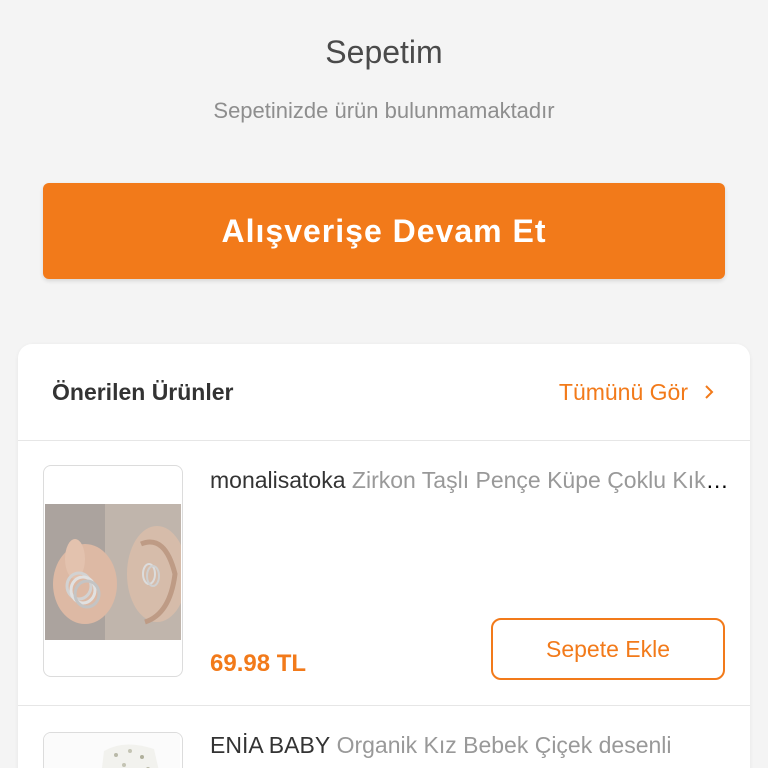 This screenshot has width=768, height=768. What do you see at coordinates (540, 480) in the screenshot?
I see `product-description: Zirkon Taşlı Pençe Küpe Çoklu Kıkırdak` at bounding box center [540, 480].